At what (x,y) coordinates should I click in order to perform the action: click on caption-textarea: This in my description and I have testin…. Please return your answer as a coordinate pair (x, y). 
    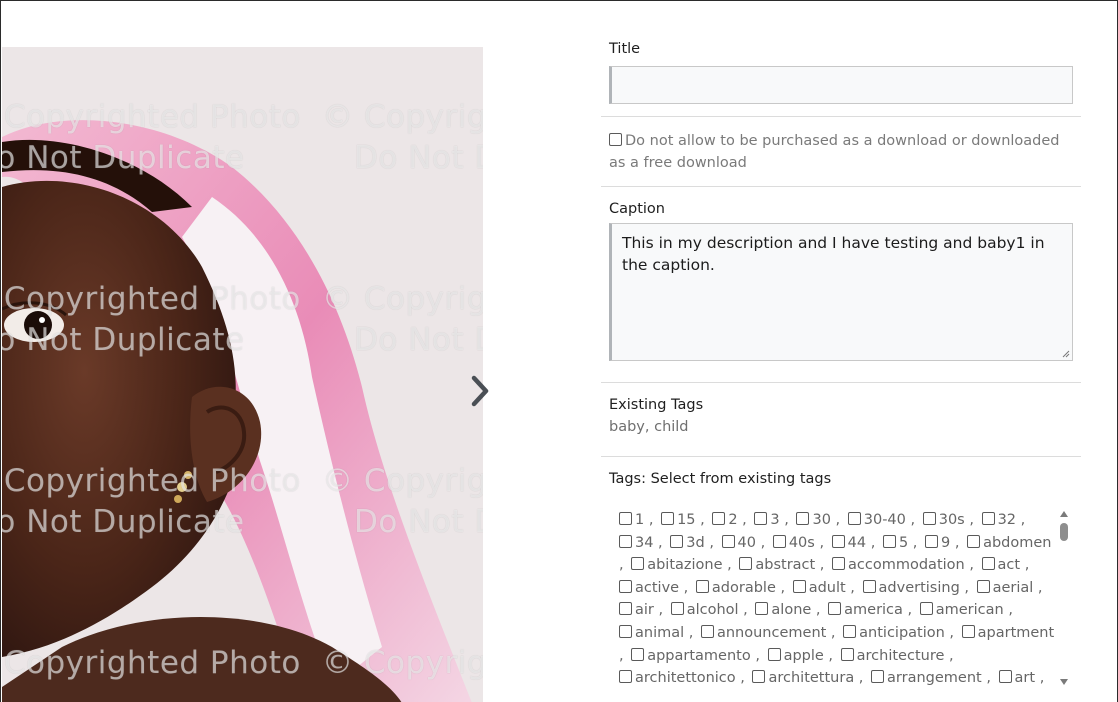
    Looking at the image, I should click on (841, 292).